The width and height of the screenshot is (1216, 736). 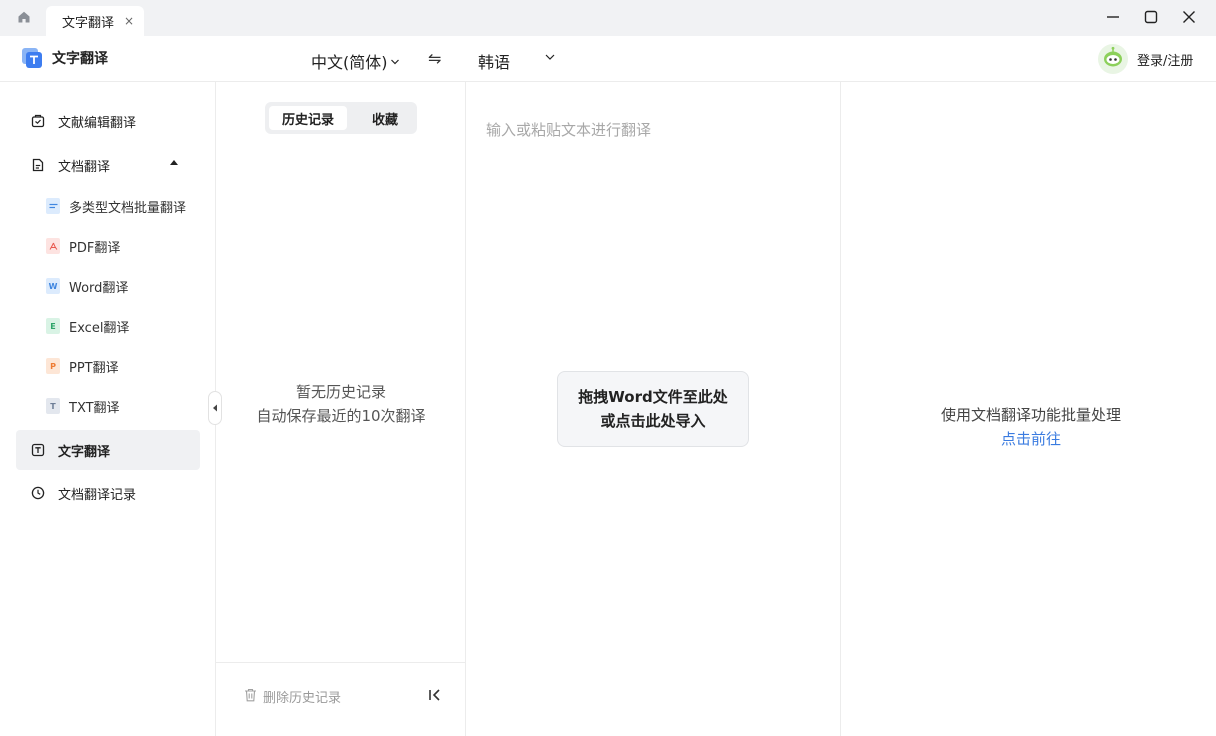 I want to click on empty-history-title: 暂无历史记录, so click(x=340, y=392).